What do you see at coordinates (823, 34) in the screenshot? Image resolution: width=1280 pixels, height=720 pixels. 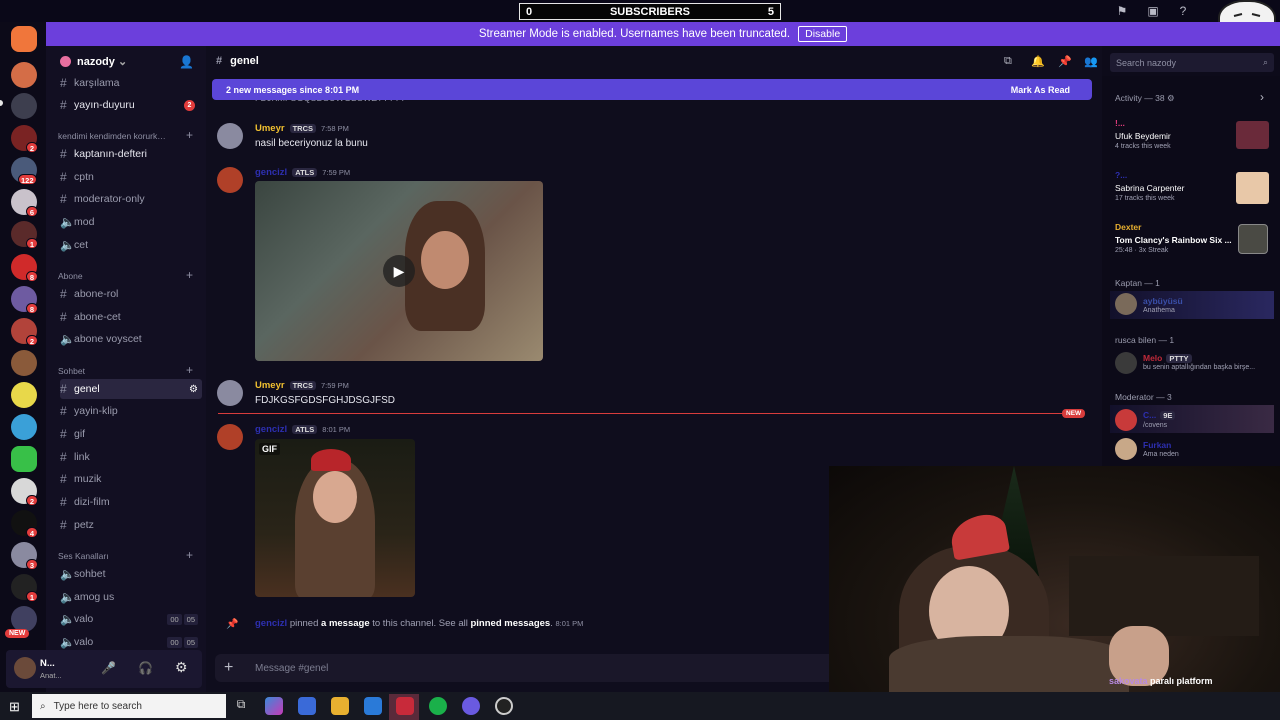 I see `disable-streamer-button: Disable` at bounding box center [823, 34].